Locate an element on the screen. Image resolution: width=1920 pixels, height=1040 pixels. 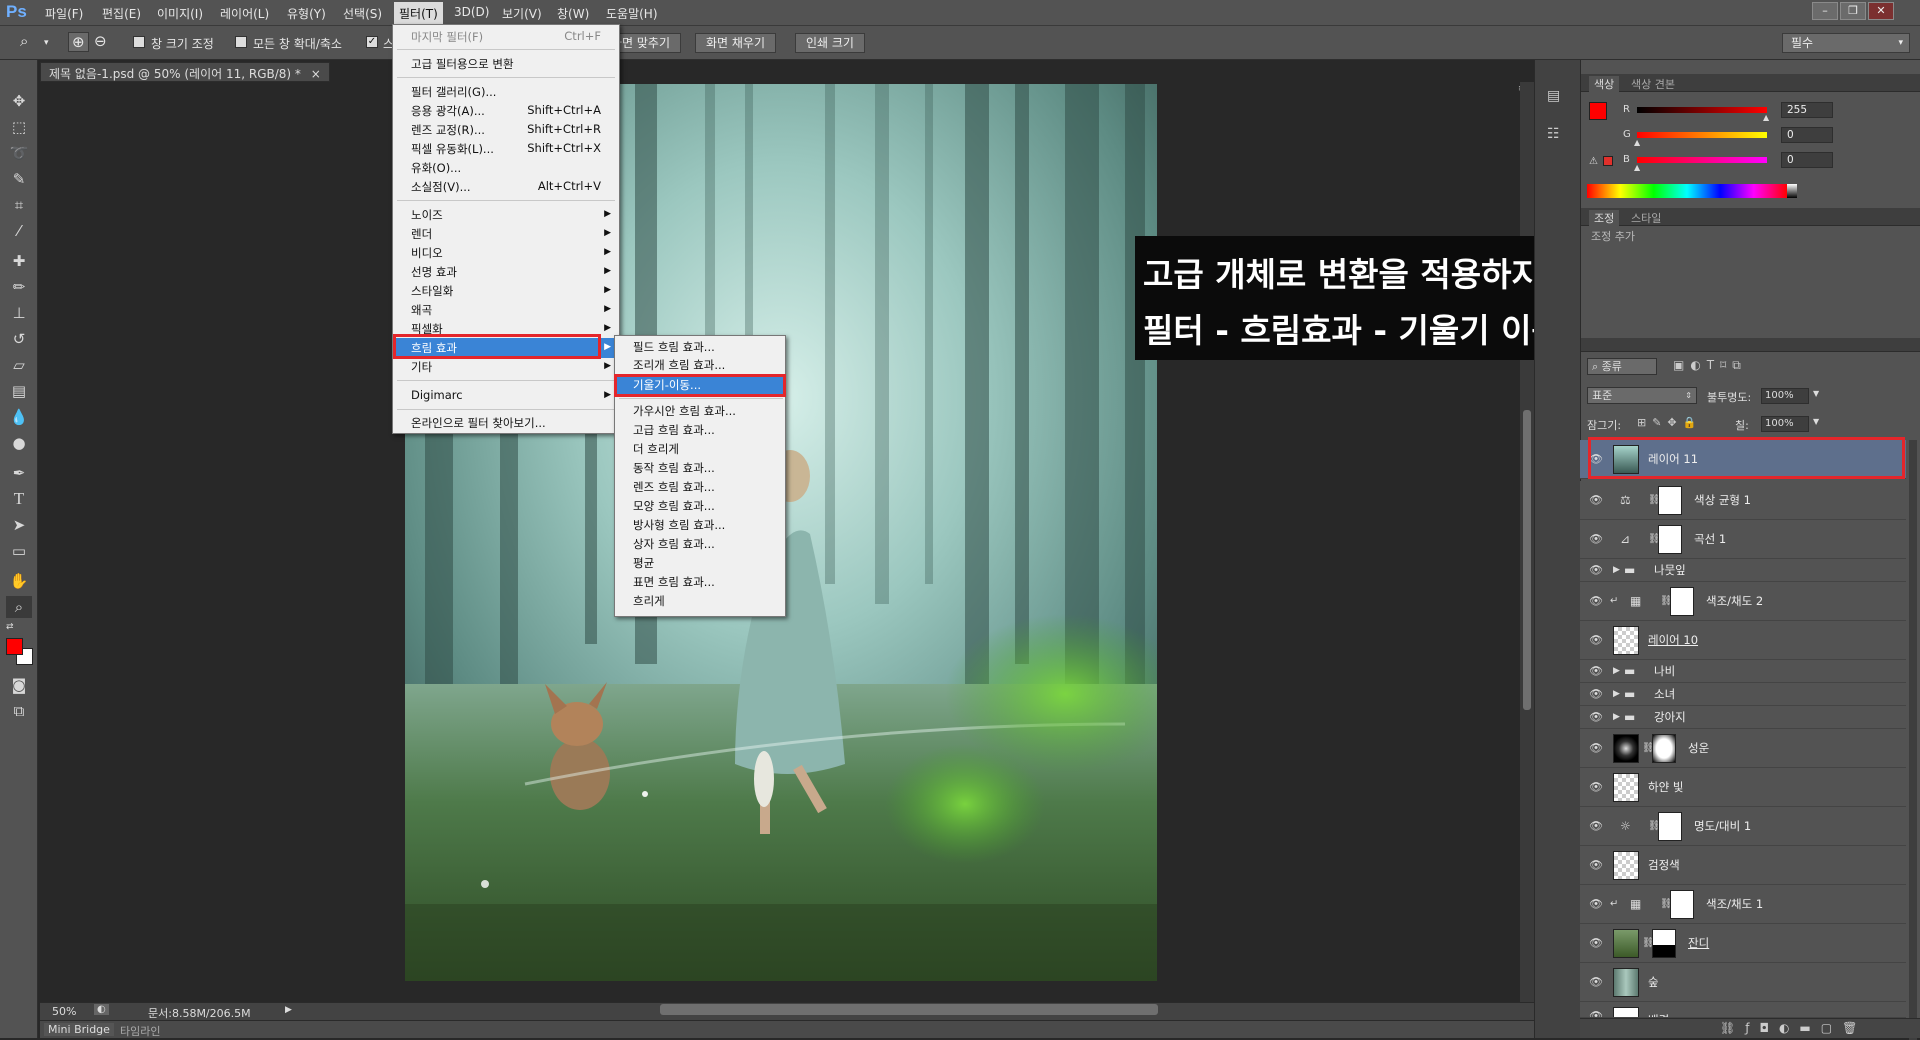
horizontal-scroll-thumb is located at coordinates (909, 1009).